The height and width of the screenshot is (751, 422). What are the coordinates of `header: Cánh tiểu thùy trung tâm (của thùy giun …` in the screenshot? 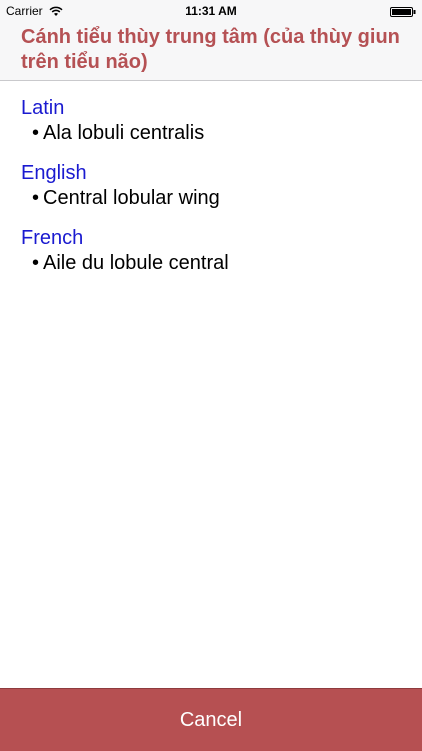 It's located at (211, 51).